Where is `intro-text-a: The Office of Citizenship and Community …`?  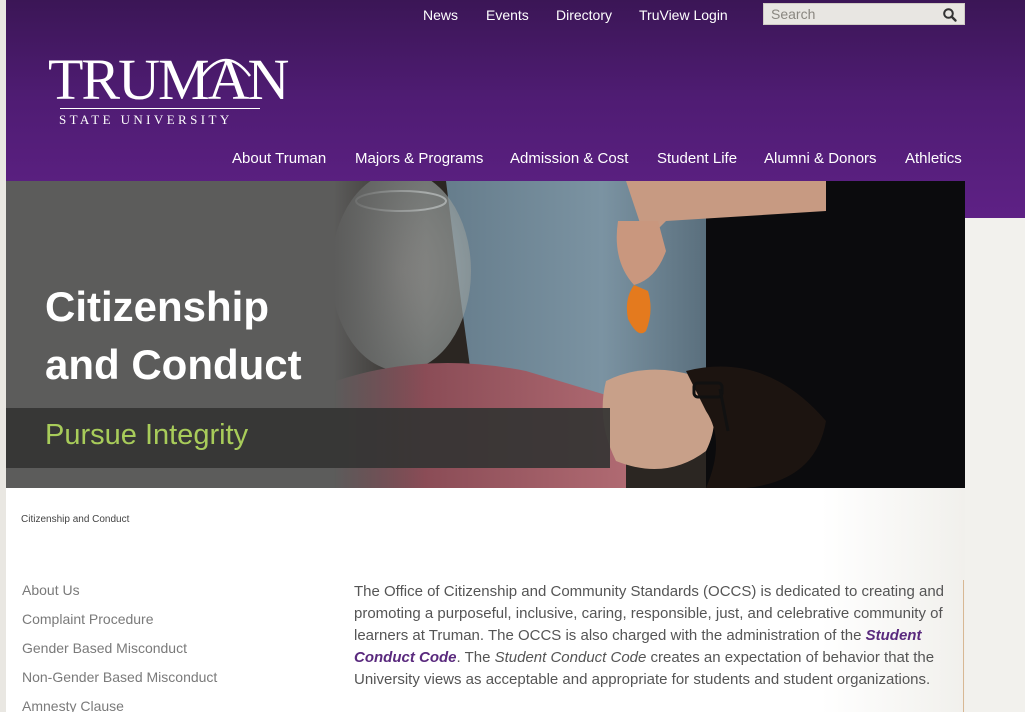
intro-text-a: The Office of Citizenship and Community … is located at coordinates (649, 613).